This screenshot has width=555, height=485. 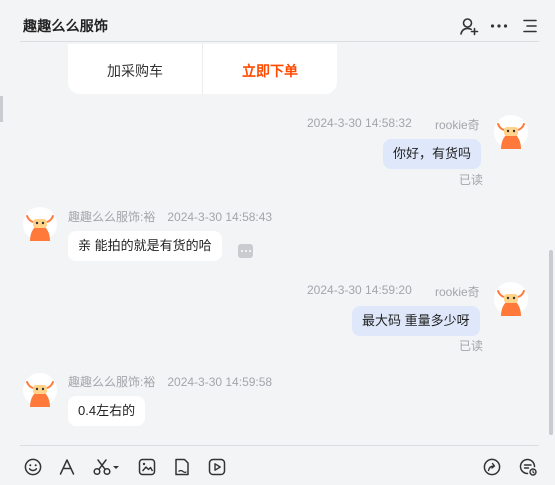 What do you see at coordinates (107, 467) in the screenshot?
I see `scissors-icon` at bounding box center [107, 467].